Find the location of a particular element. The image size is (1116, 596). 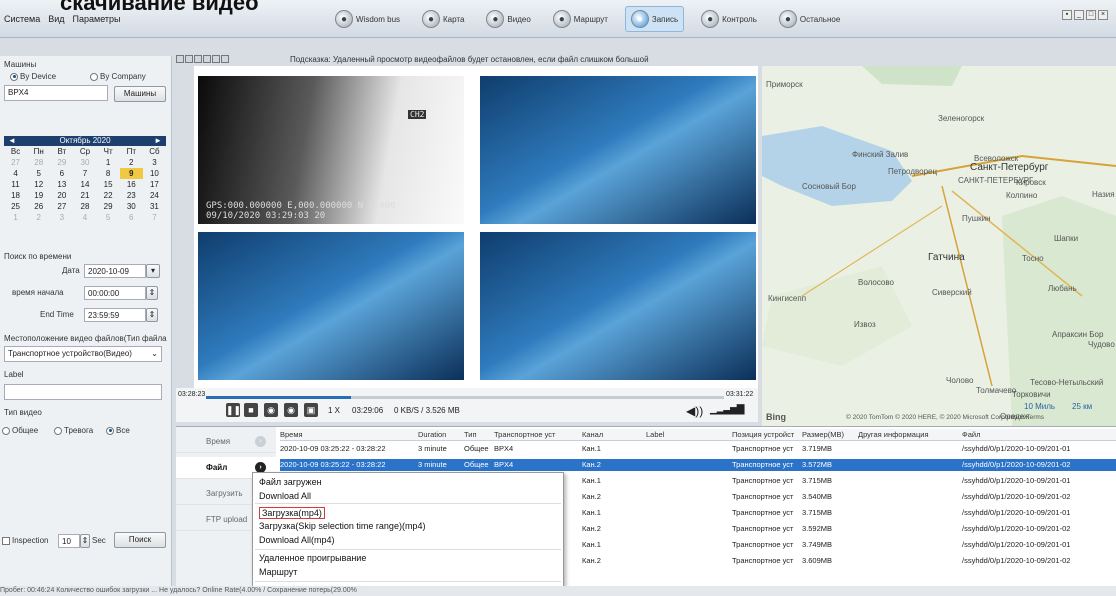

settings-window-icon: ▪ is located at coordinates (1067, 15).